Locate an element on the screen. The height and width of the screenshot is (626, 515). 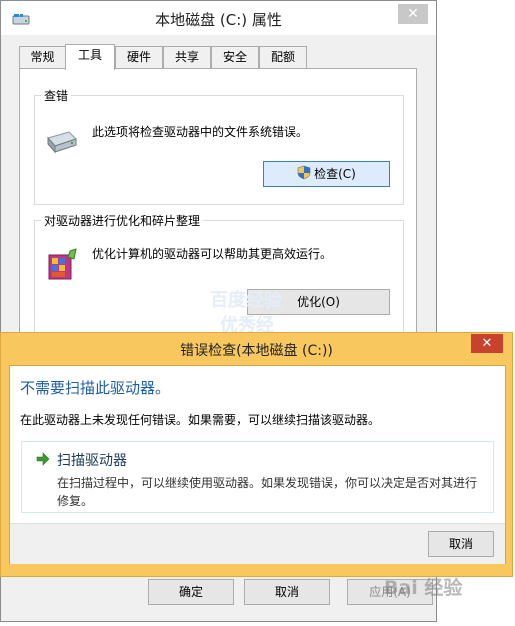
tab-general: 常规 is located at coordinates (42, 57).